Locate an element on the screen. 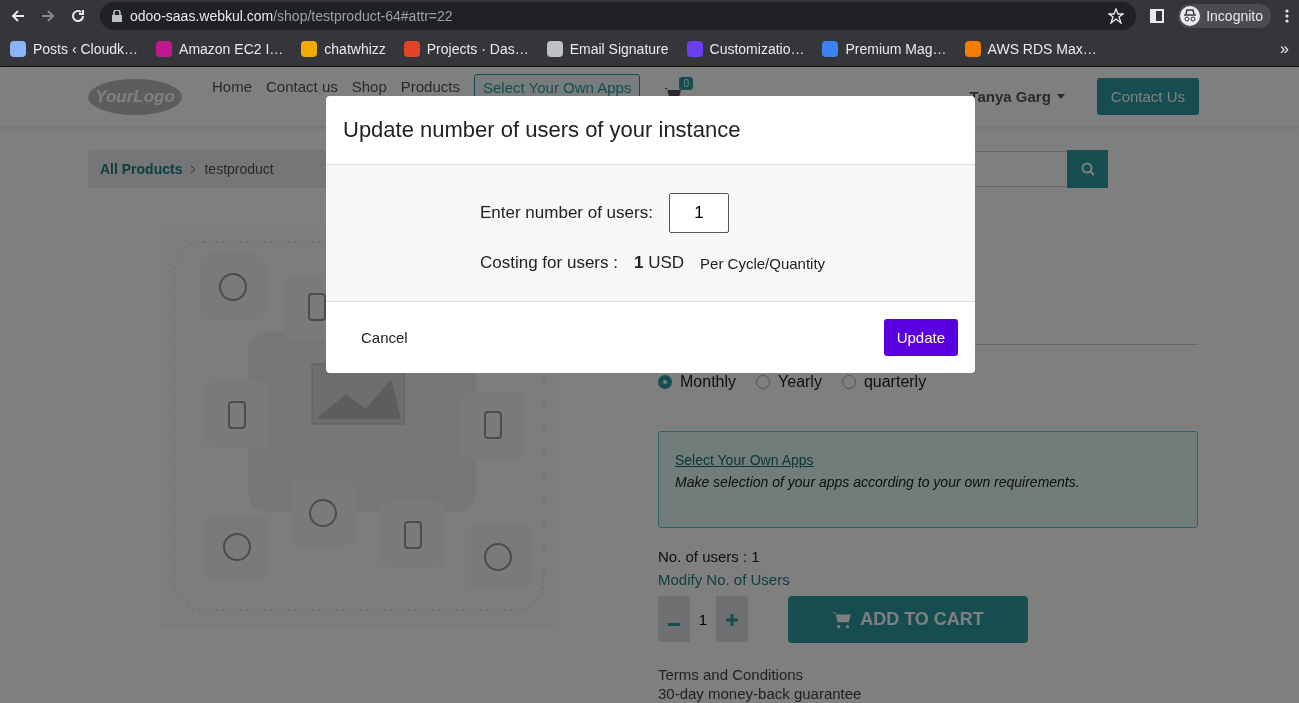 The height and width of the screenshot is (703, 1299). radio-label: Yearly is located at coordinates (800, 382).